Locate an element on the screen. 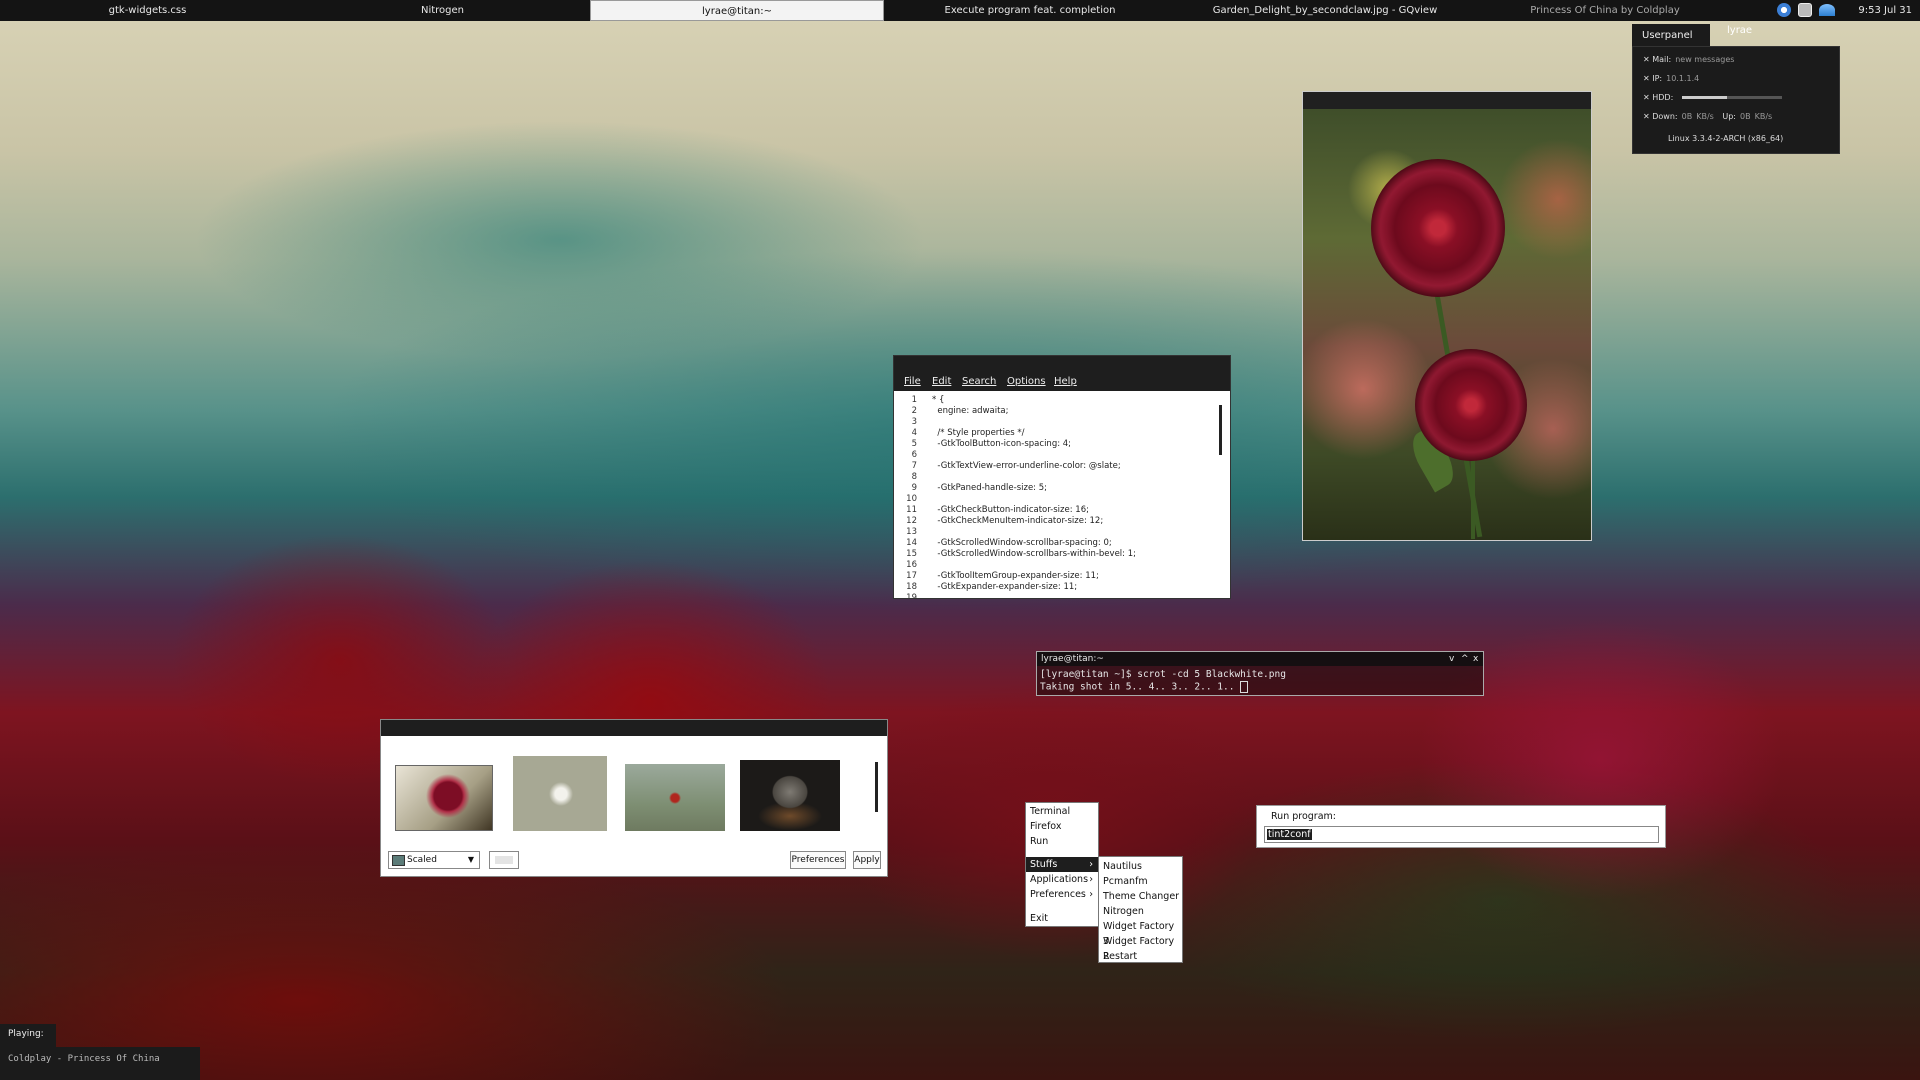  close-icon: x is located at coordinates (1475, 659).